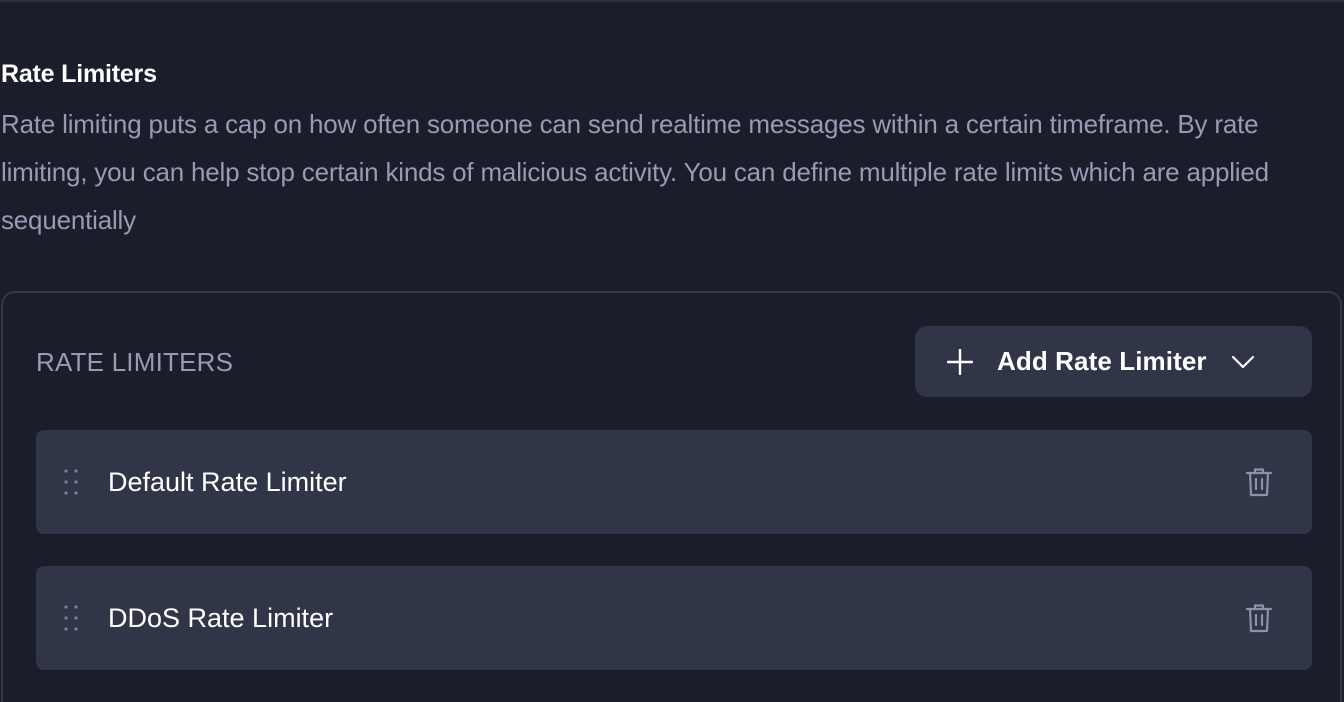  Describe the element at coordinates (960, 361) in the screenshot. I see `plus-icon` at that location.